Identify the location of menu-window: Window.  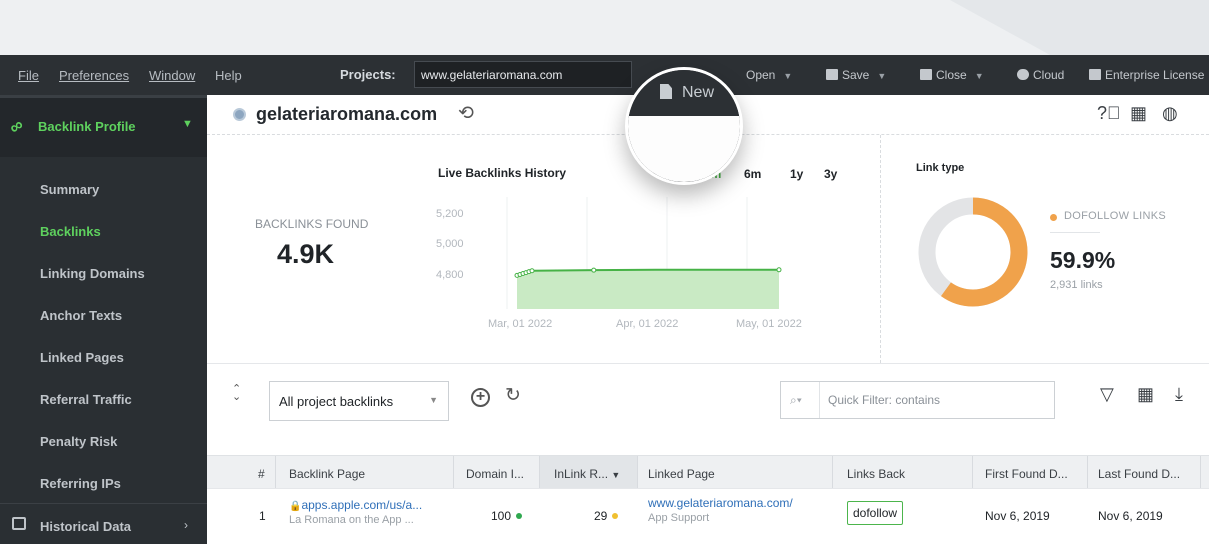
(172, 75).